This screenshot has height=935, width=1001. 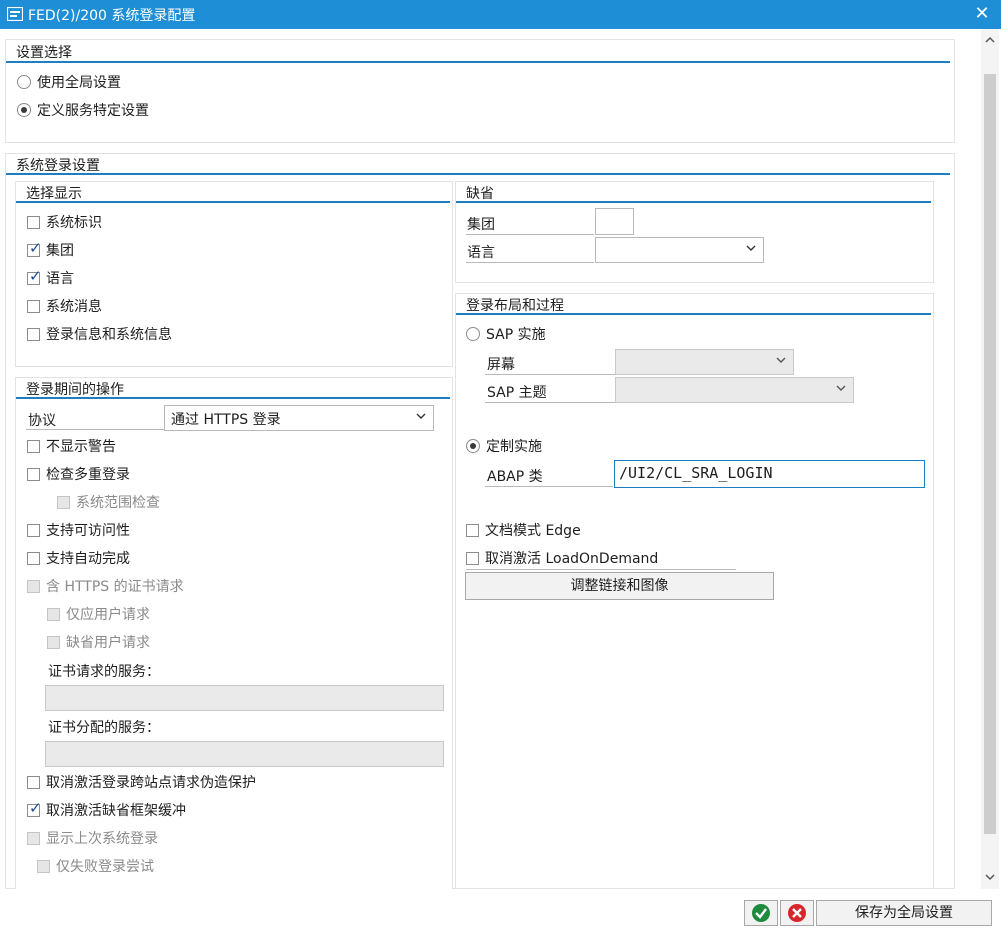 What do you see at coordinates (54, 194) in the screenshot?
I see `display-selection-title: 选择显示` at bounding box center [54, 194].